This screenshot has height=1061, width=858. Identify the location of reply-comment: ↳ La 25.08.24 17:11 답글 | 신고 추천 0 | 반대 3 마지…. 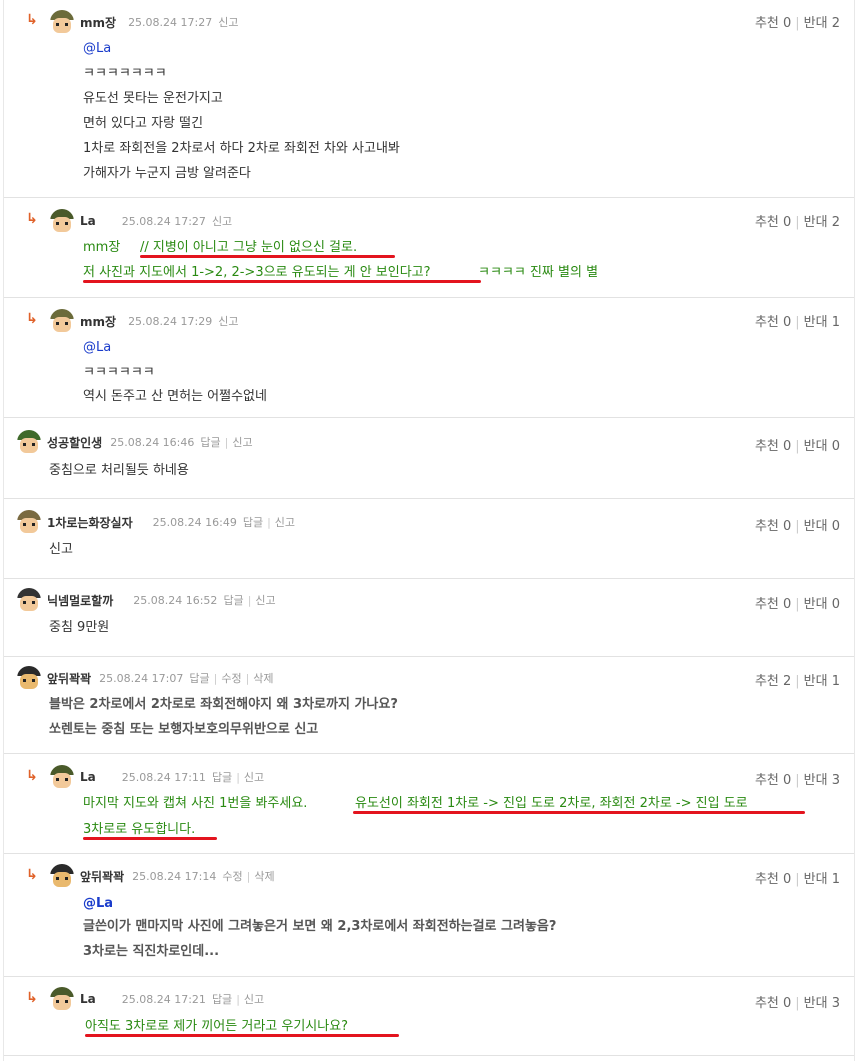
(429, 804).